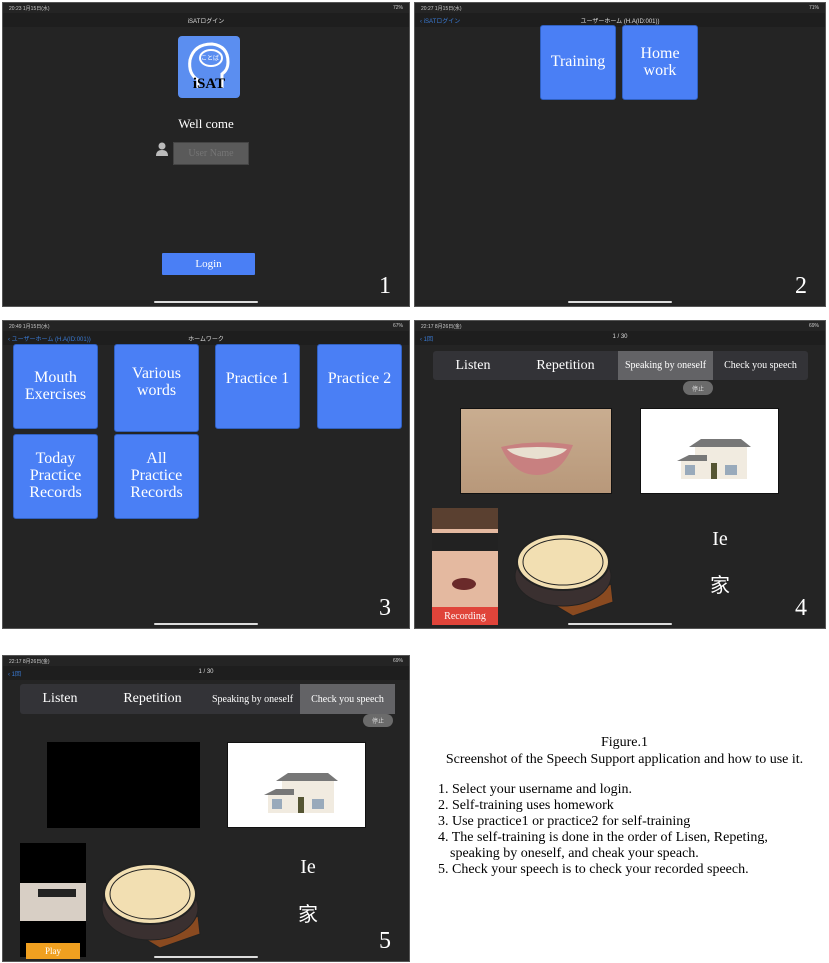  Describe the element at coordinates (813, 8) in the screenshot. I see `battery-indicator: 71%` at that location.